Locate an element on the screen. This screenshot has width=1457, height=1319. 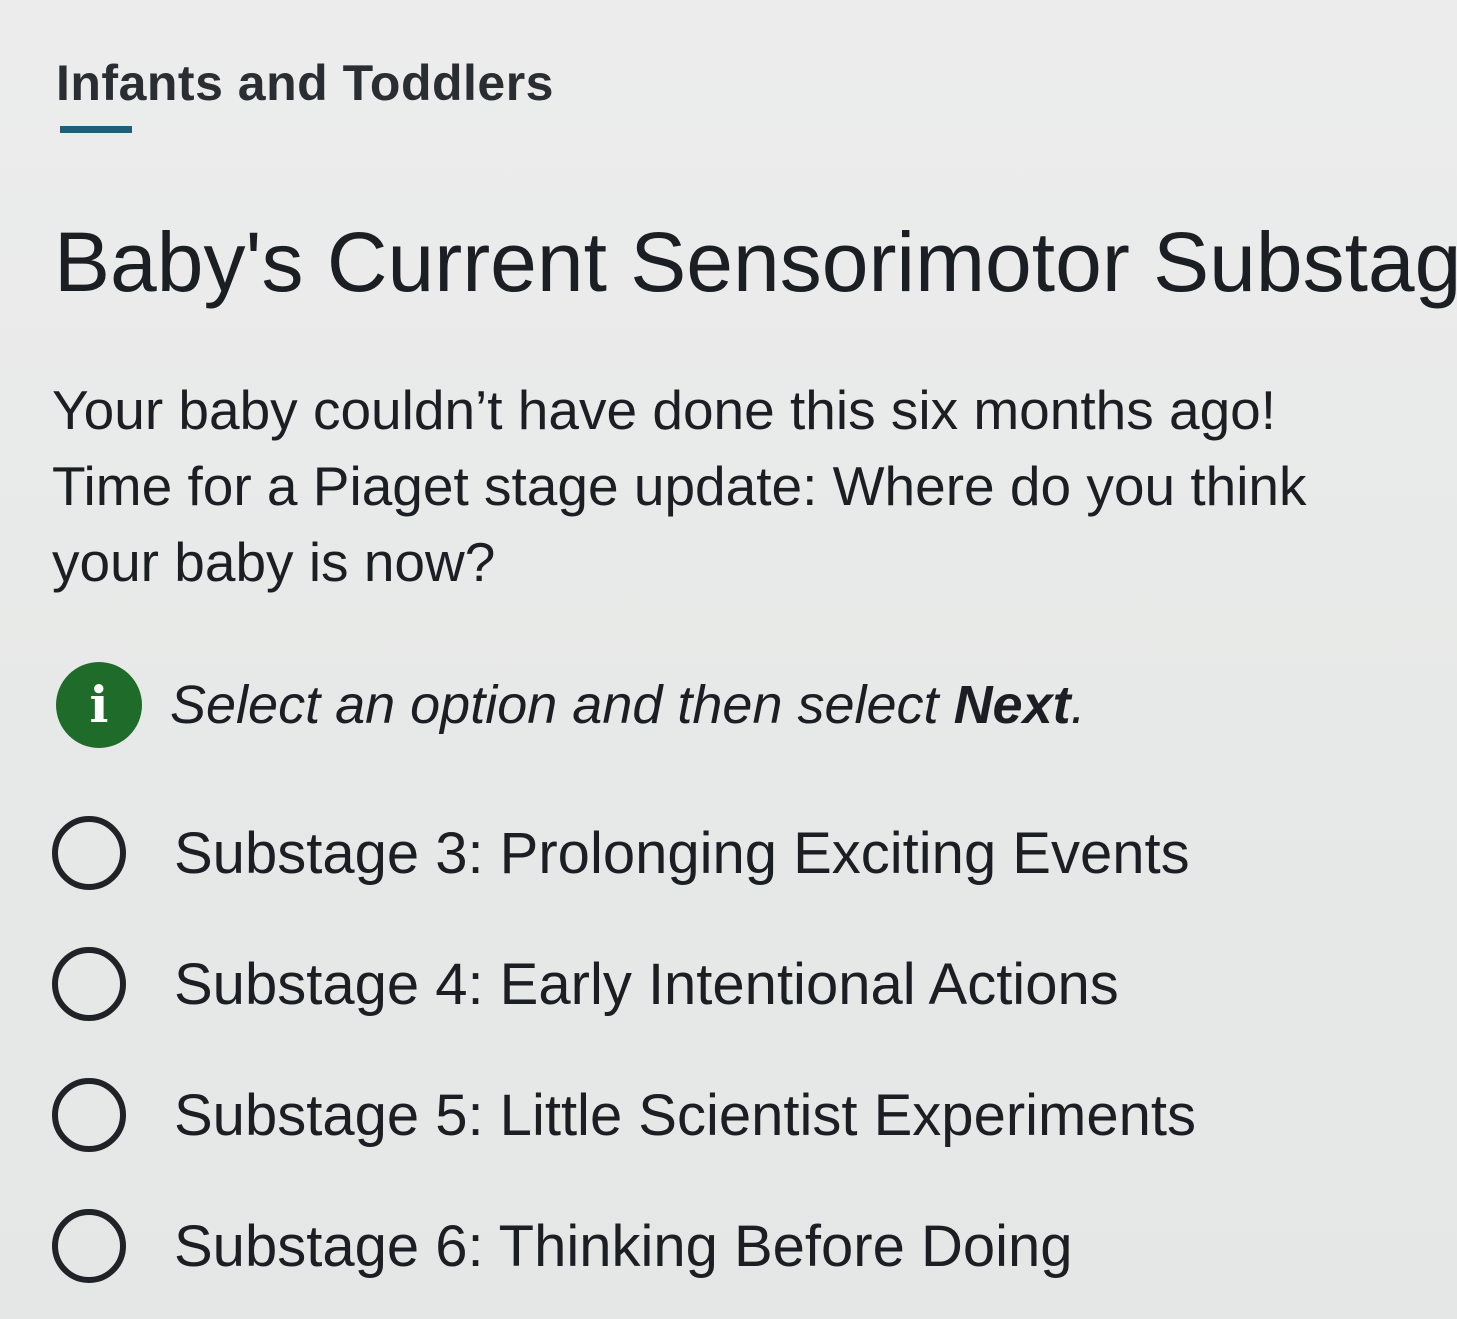
option-label: Substage 3: Prolonging Exciting Events is located at coordinates (682, 853).